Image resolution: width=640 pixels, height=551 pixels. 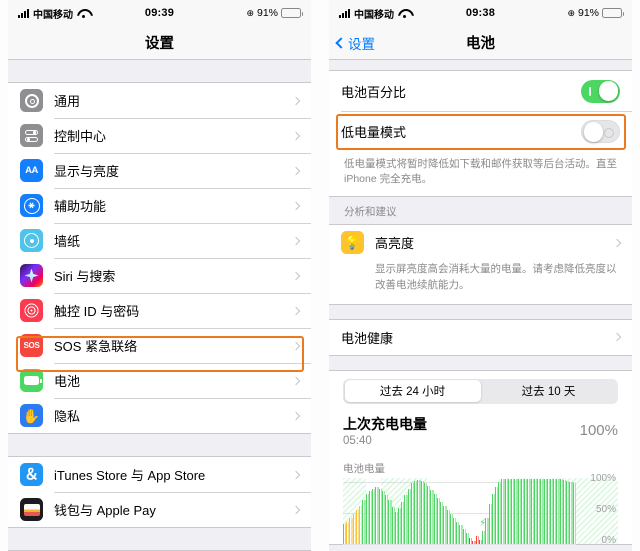 I want to click on left-status-bar: 中国移动 09:39 ⊕ 91%, so click(x=159, y=13).